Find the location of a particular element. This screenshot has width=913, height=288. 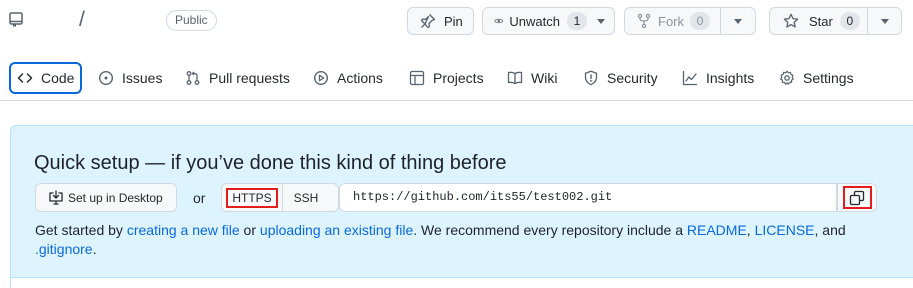

create-new-file-link: creating a new file is located at coordinates (183, 230).